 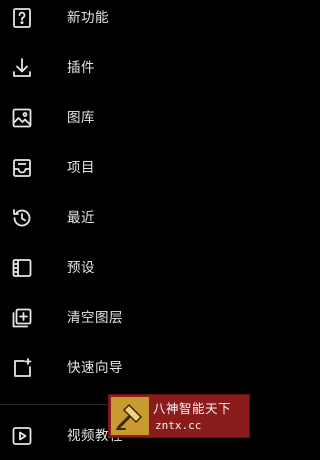 What do you see at coordinates (22, 268) in the screenshot?
I see `film-icon` at bounding box center [22, 268].